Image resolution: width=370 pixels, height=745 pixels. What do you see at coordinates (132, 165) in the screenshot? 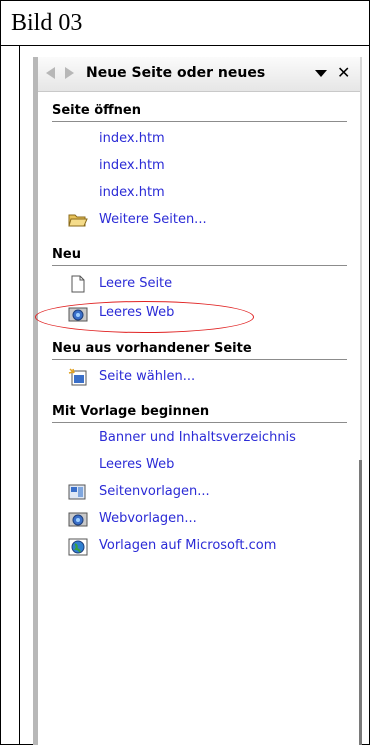
I see `recent-file-2: index.htm` at bounding box center [132, 165].